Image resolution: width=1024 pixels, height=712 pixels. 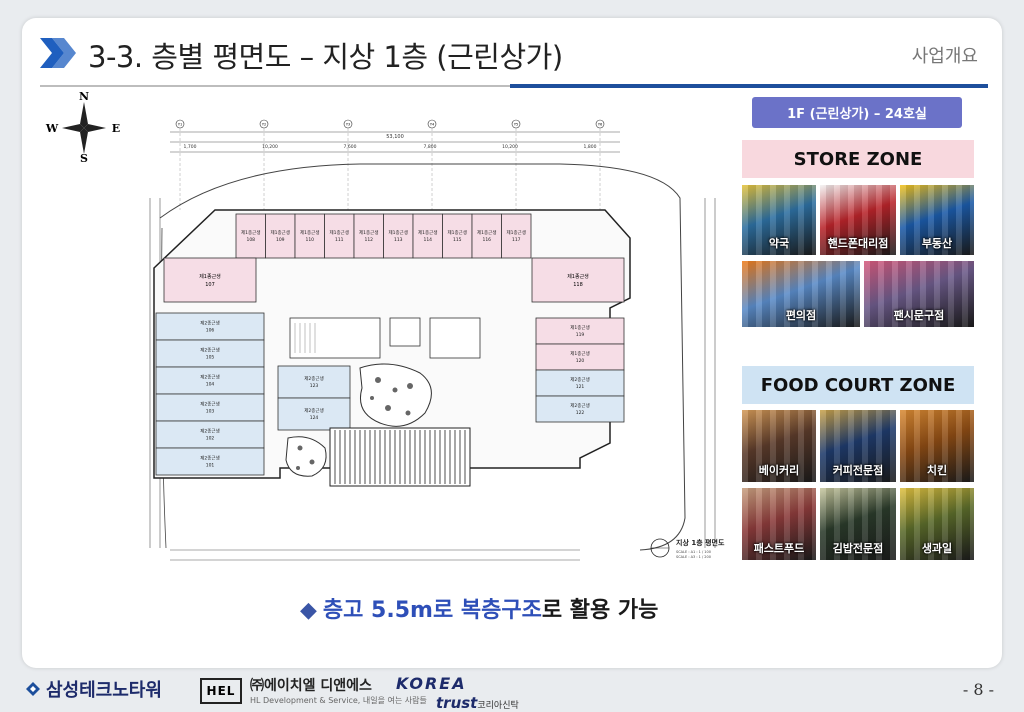 What do you see at coordinates (937, 470) in the screenshot?
I see `shop-photo-caption: 치킨` at bounding box center [937, 470].